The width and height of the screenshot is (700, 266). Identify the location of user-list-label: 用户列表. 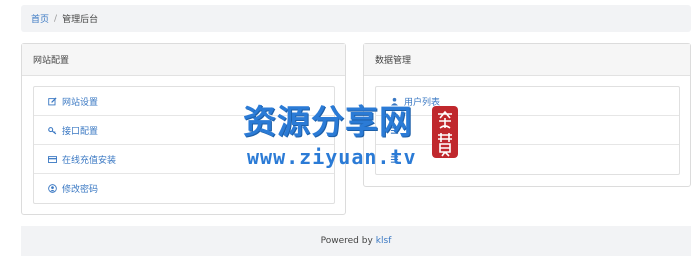
(422, 102).